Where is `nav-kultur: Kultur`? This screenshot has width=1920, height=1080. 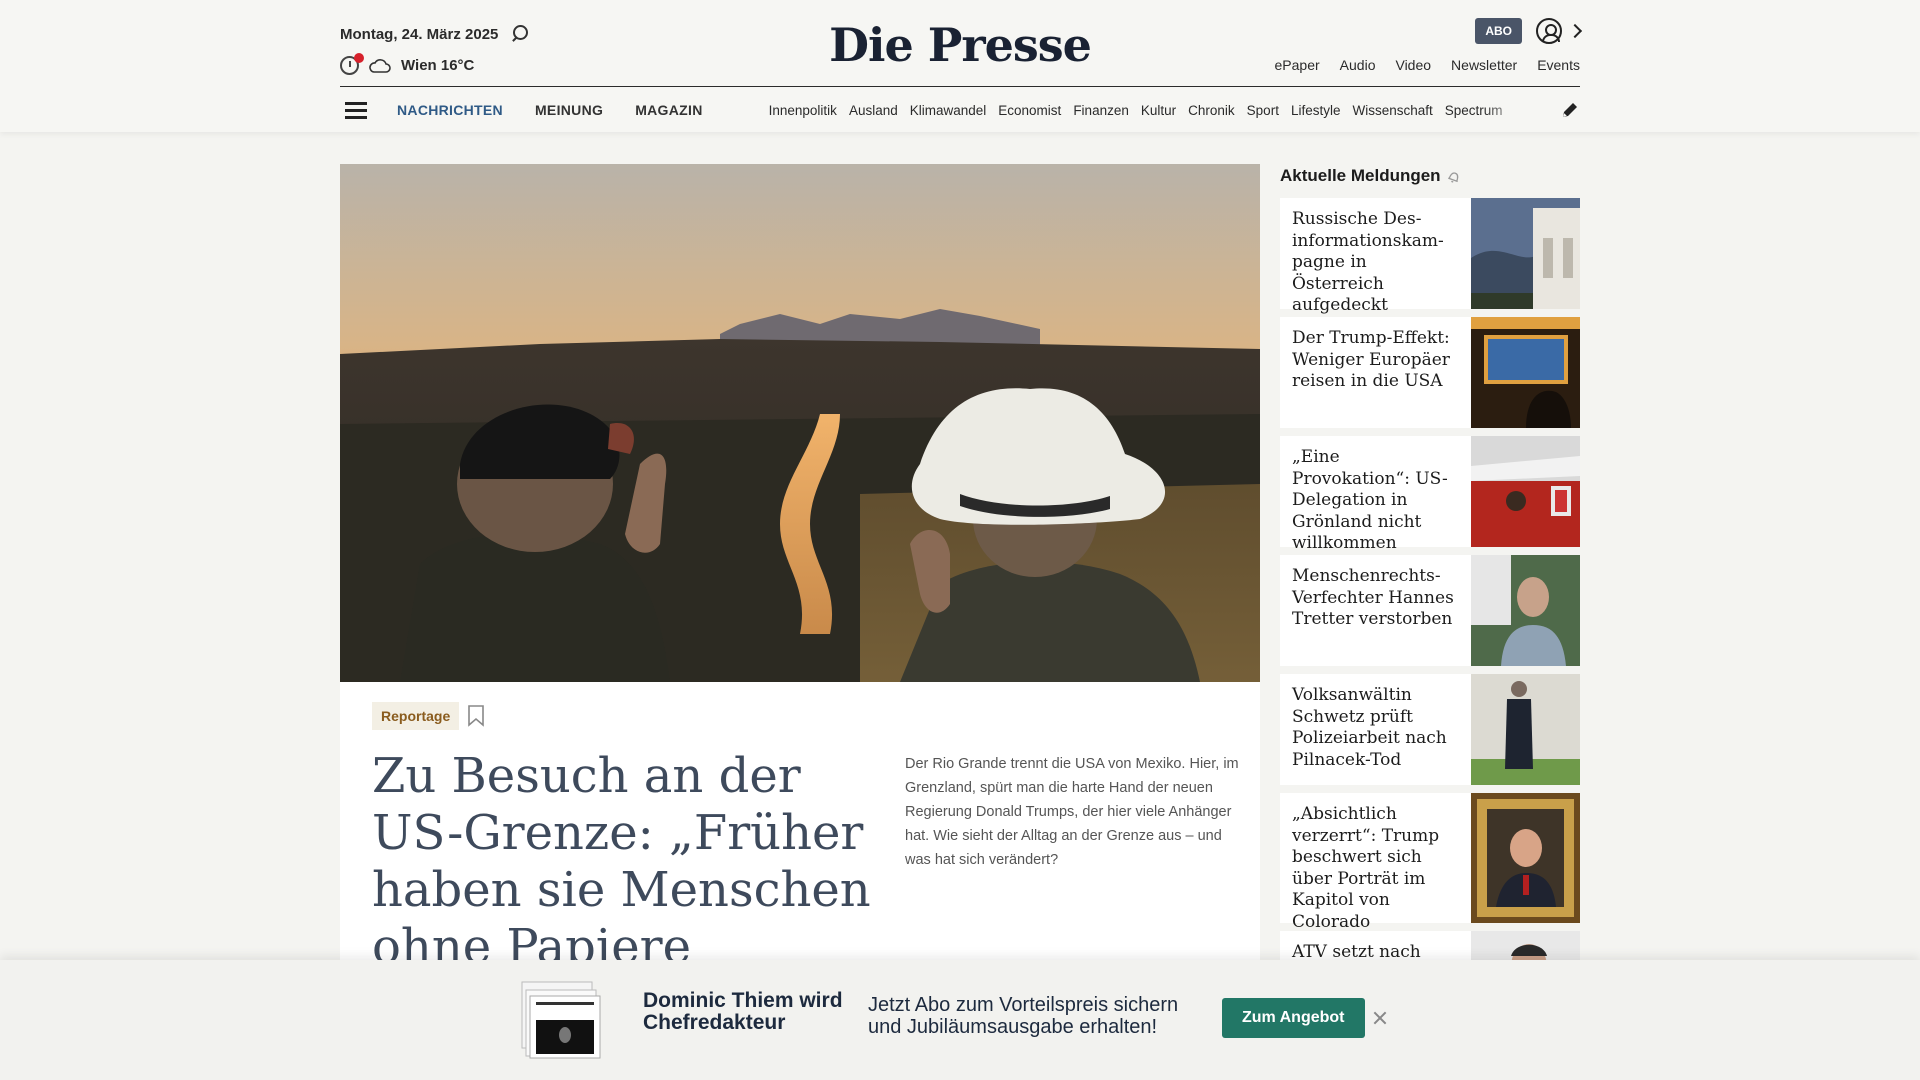
nav-kultur: Kultur is located at coordinates (1158, 110).